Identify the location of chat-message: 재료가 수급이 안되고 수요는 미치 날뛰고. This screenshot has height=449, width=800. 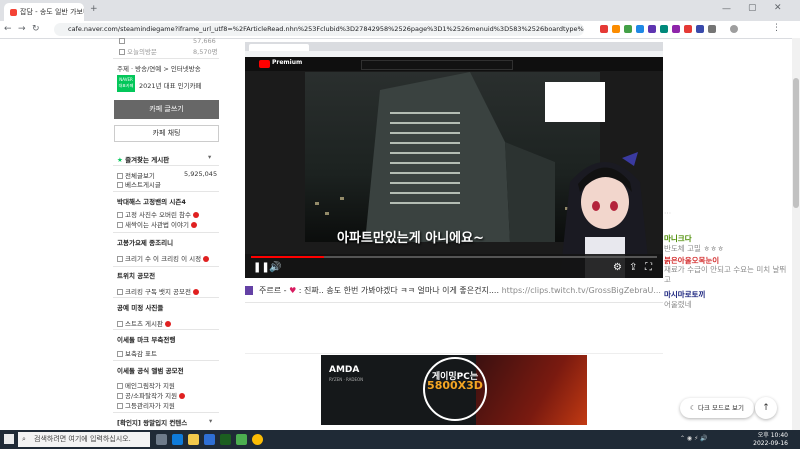
(725, 274).